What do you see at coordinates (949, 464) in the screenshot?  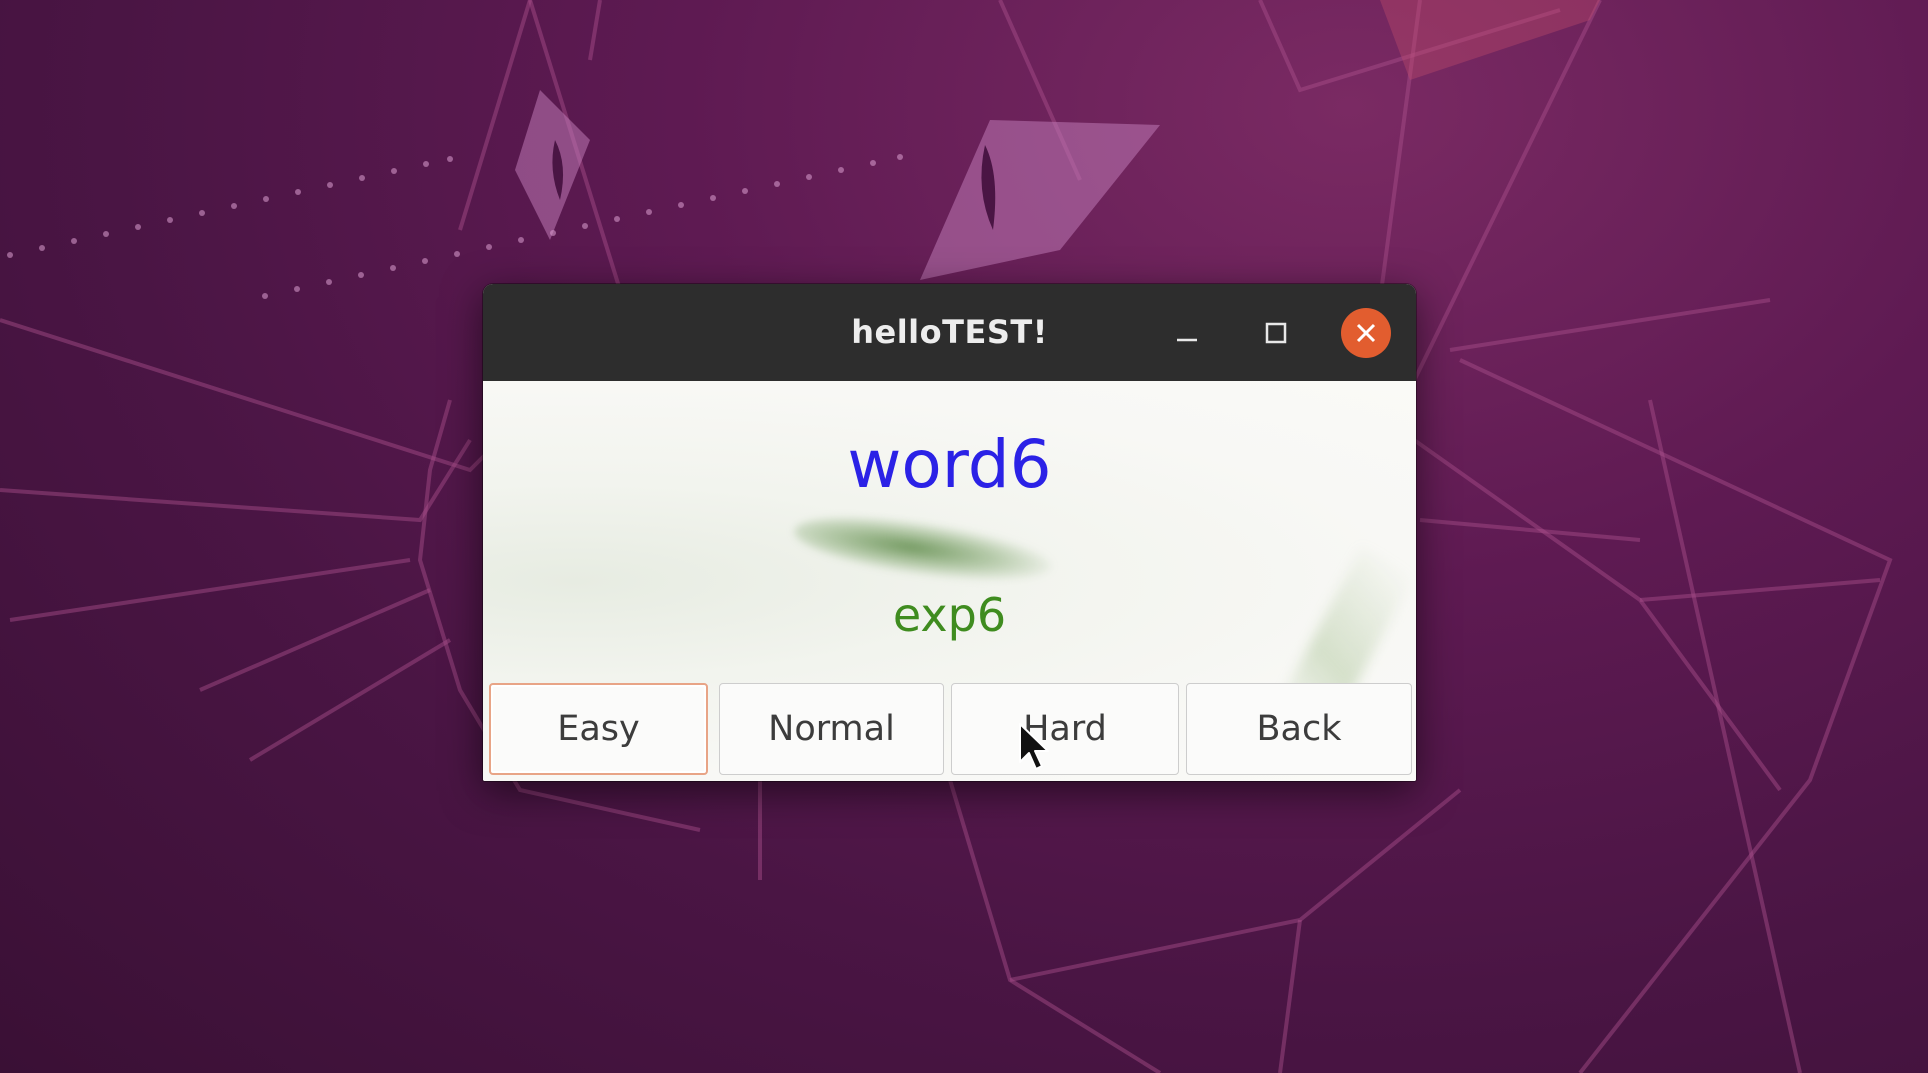 I see `word-label: word6` at bounding box center [949, 464].